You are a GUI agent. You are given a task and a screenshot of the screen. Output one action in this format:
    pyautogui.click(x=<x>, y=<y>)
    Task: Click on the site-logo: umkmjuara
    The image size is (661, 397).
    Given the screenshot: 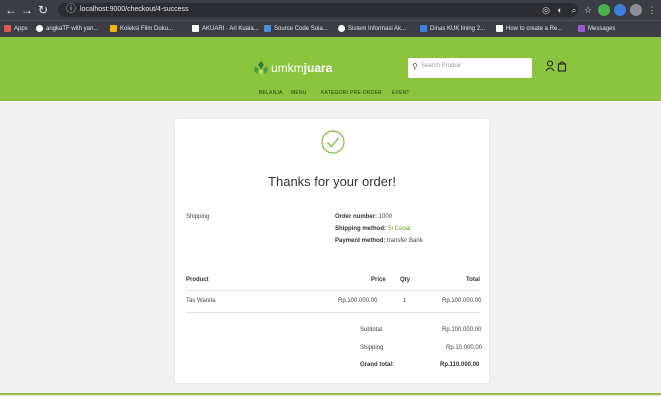 What is the action you would take?
    pyautogui.click(x=293, y=68)
    